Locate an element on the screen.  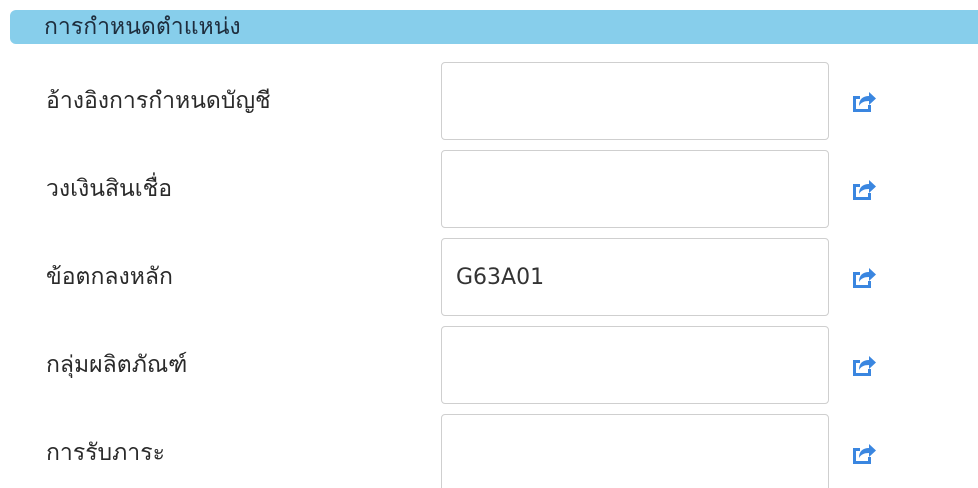
field-label: อ้างอิงการกำหนดบัญชี is located at coordinates (158, 101).